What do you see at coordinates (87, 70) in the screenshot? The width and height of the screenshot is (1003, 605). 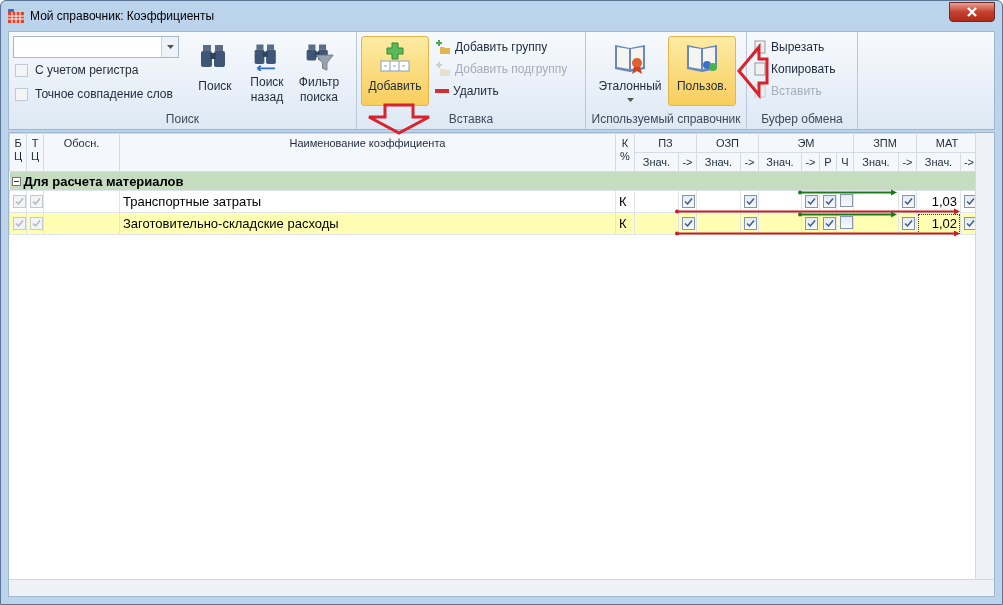 I see `checkbox-label: С учетом регистра` at bounding box center [87, 70].